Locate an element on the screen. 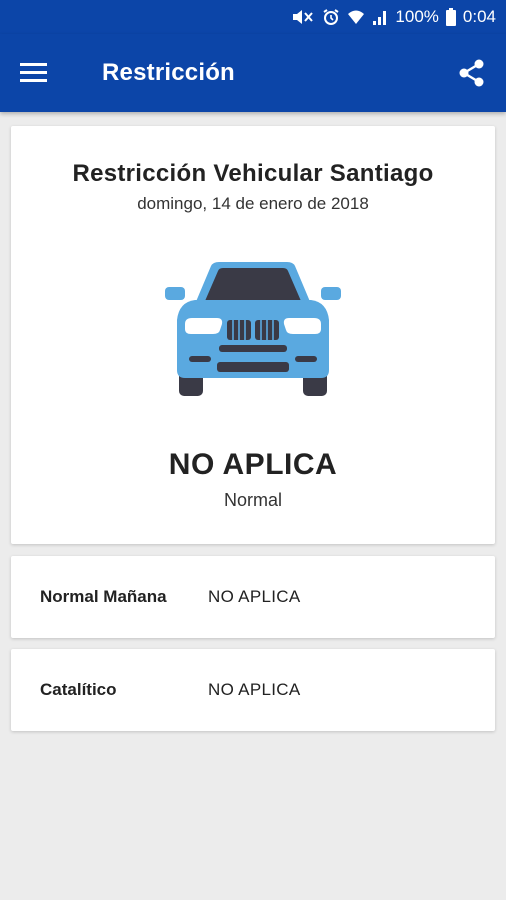  wifi-icon is located at coordinates (356, 17).